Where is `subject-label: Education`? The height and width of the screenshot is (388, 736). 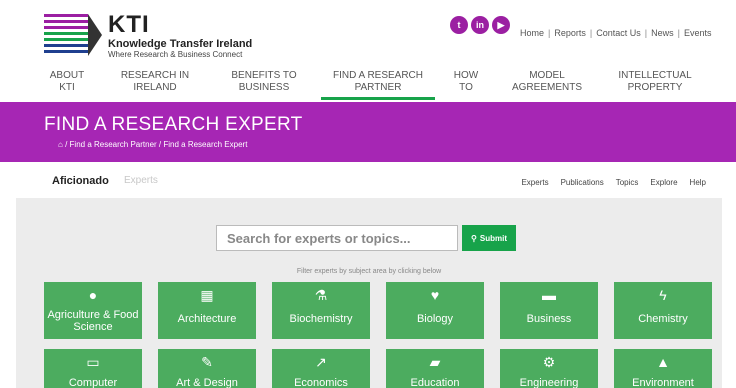 subject-label: Education is located at coordinates (435, 382).